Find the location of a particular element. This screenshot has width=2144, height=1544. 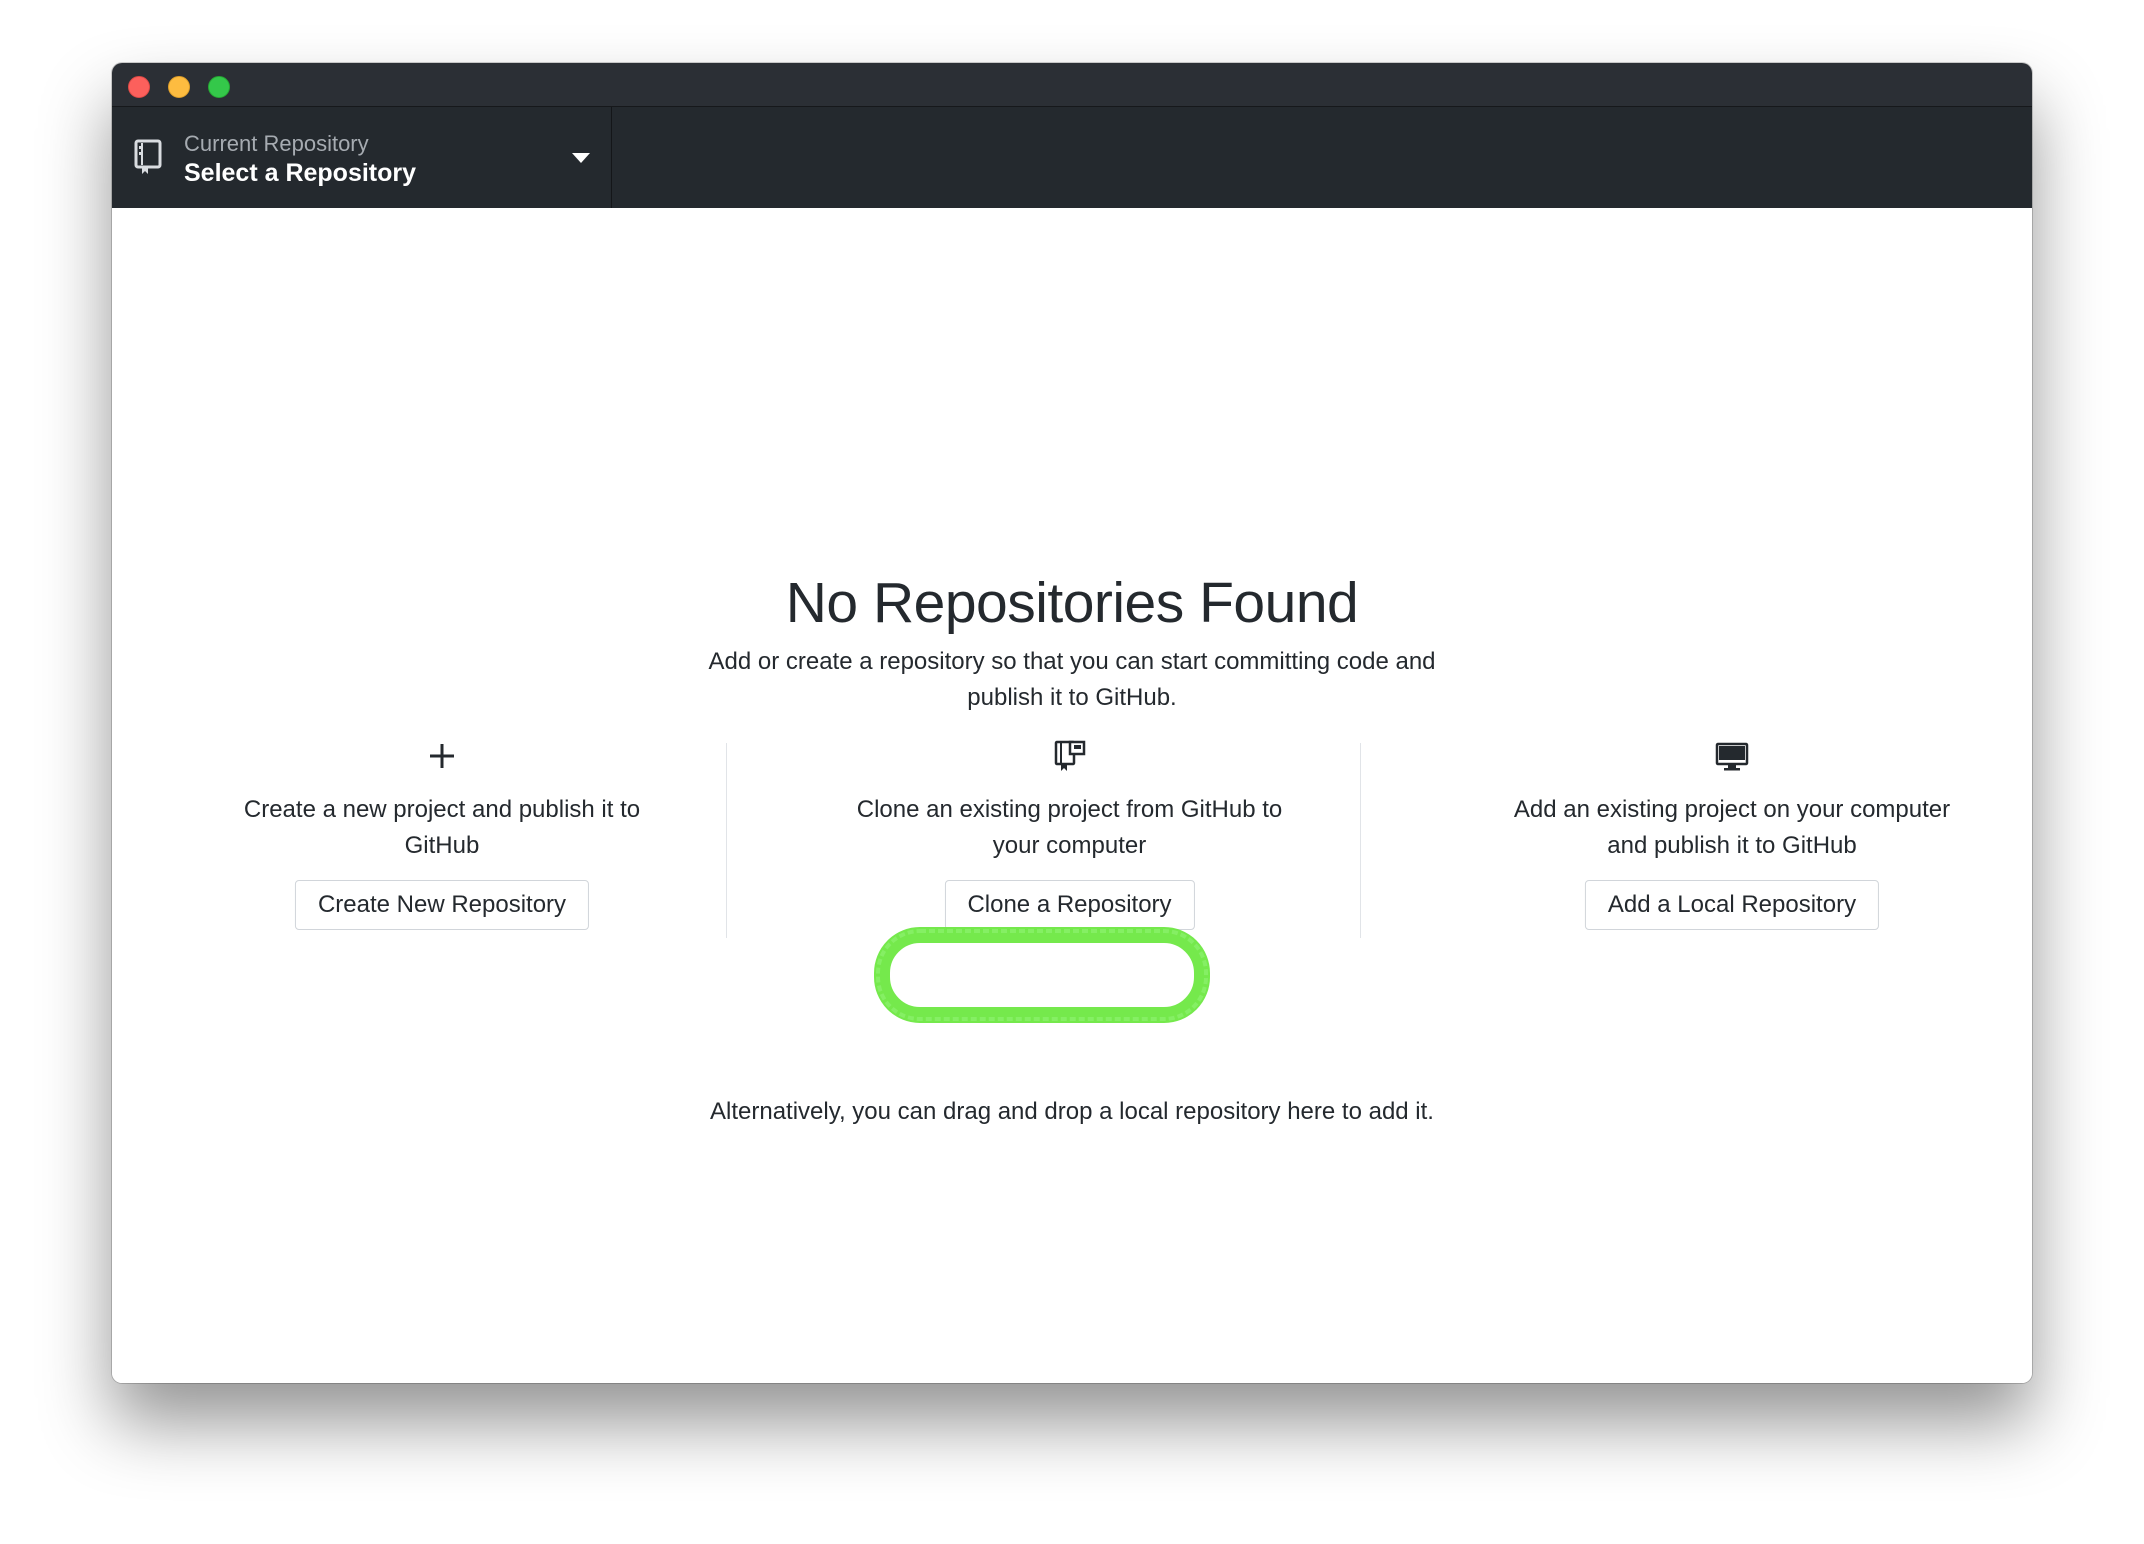

current-repository-value: Select a Repository is located at coordinates (300, 173).